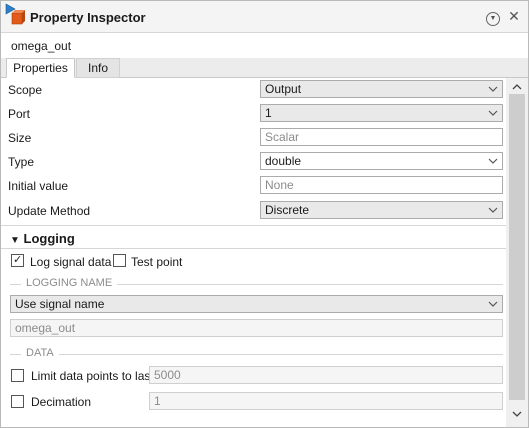 The width and height of the screenshot is (529, 428). What do you see at coordinates (61, 402) in the screenshot?
I see `decimation-label: Decimation` at bounding box center [61, 402].